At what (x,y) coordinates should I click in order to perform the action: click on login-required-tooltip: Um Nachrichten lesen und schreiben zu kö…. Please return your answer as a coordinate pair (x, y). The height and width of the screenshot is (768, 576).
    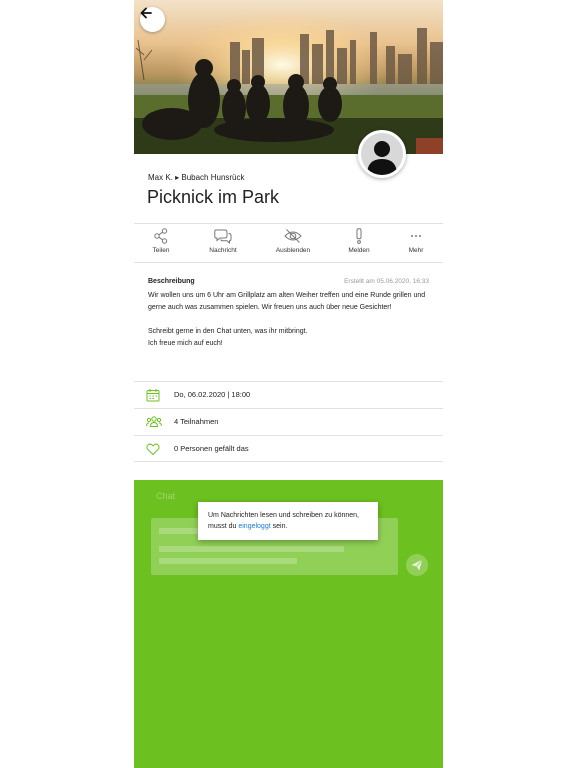
    Looking at the image, I should click on (288, 521).